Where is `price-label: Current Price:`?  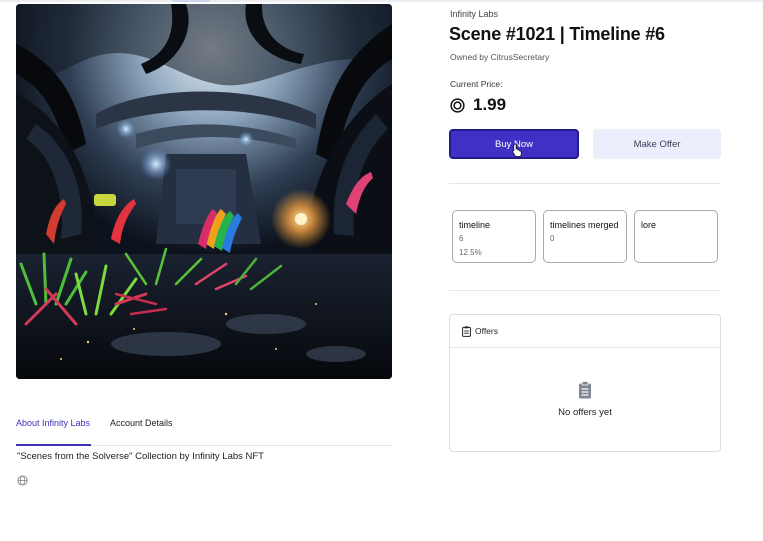
price-label: Current Price: is located at coordinates (476, 84).